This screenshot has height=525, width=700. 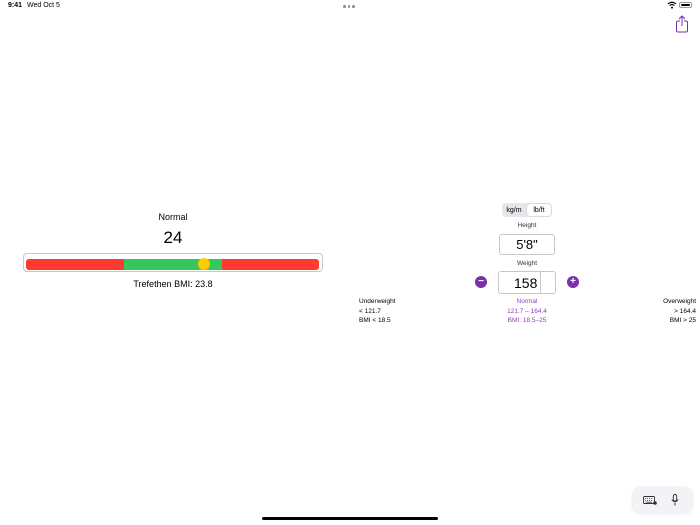 I want to click on range-overweight-weight: > 164.4, so click(x=685, y=311).